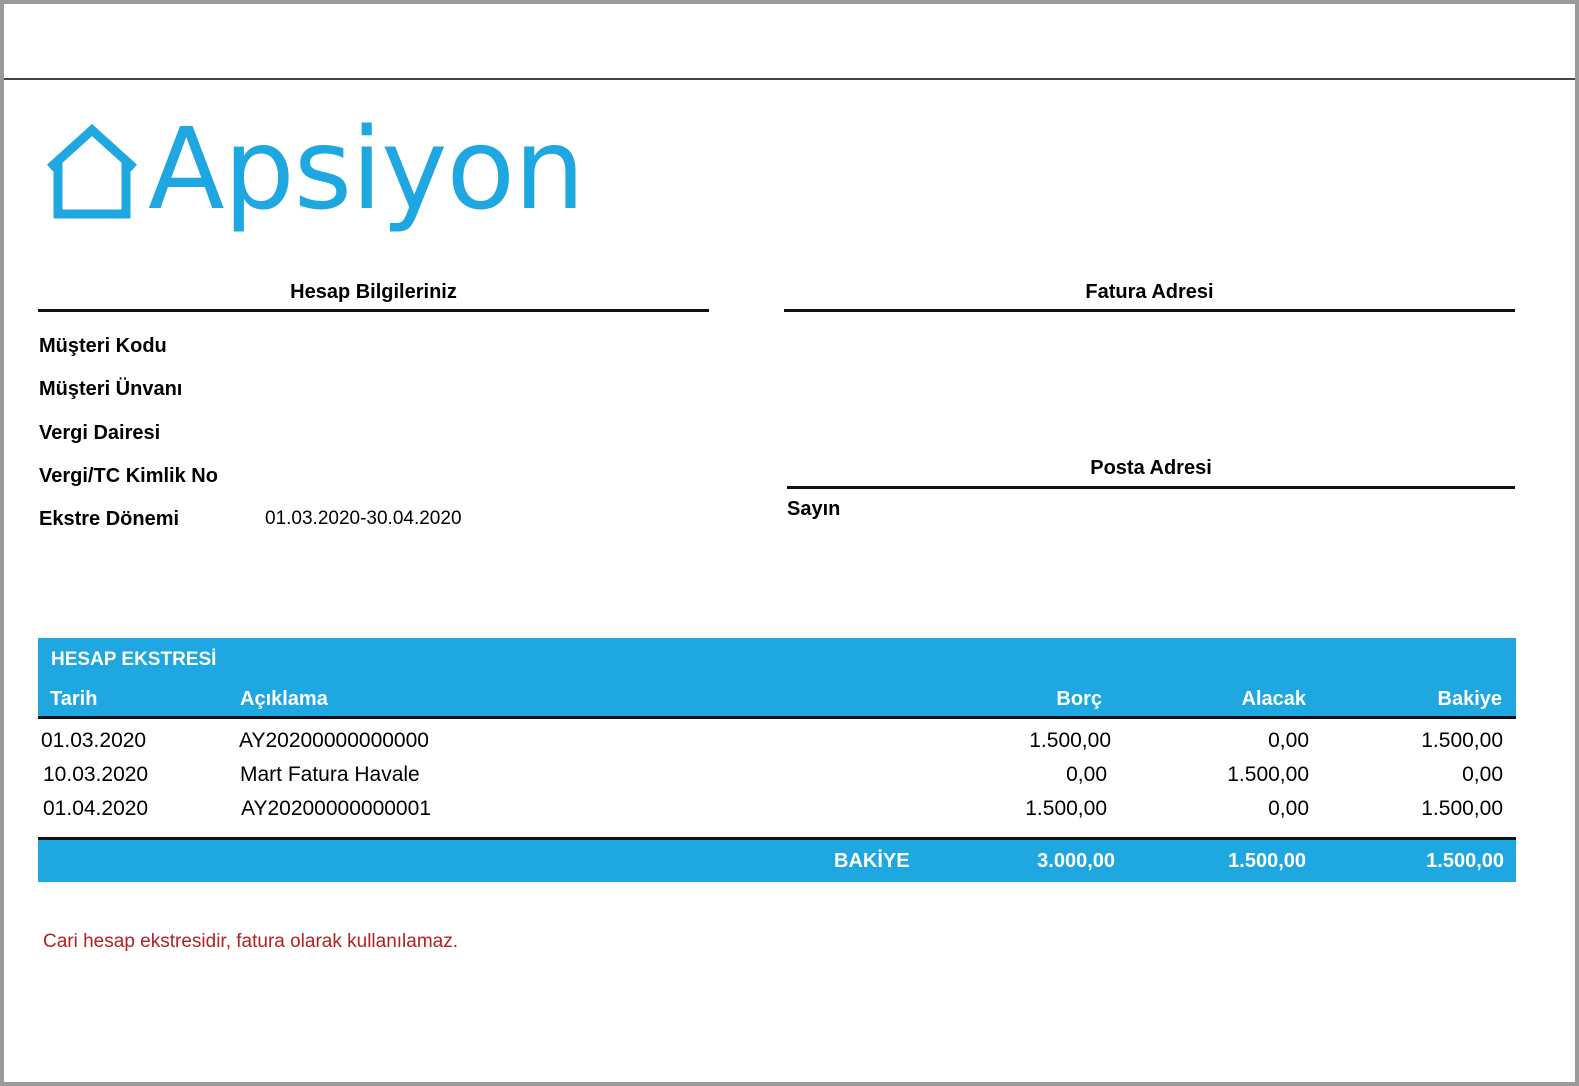 The image size is (1579, 1086). Describe the element at coordinates (1149, 292) in the screenshot. I see `billing-address-title: Fatura Adresi` at that location.